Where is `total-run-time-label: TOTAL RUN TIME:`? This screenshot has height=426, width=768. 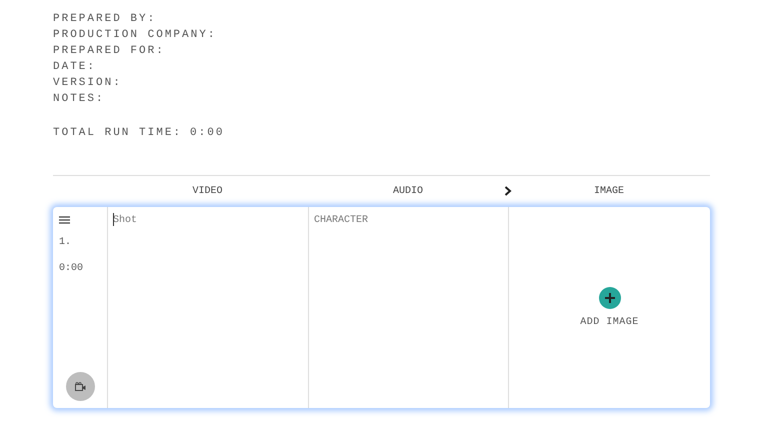 total-run-time-label: TOTAL RUN TIME: is located at coordinates (117, 133).